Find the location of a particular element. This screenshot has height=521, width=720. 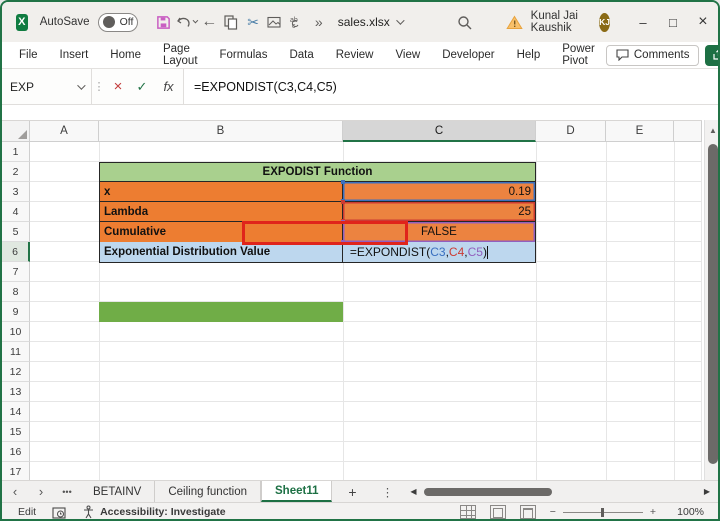

user-avatar: KJ is located at coordinates (604, 22).